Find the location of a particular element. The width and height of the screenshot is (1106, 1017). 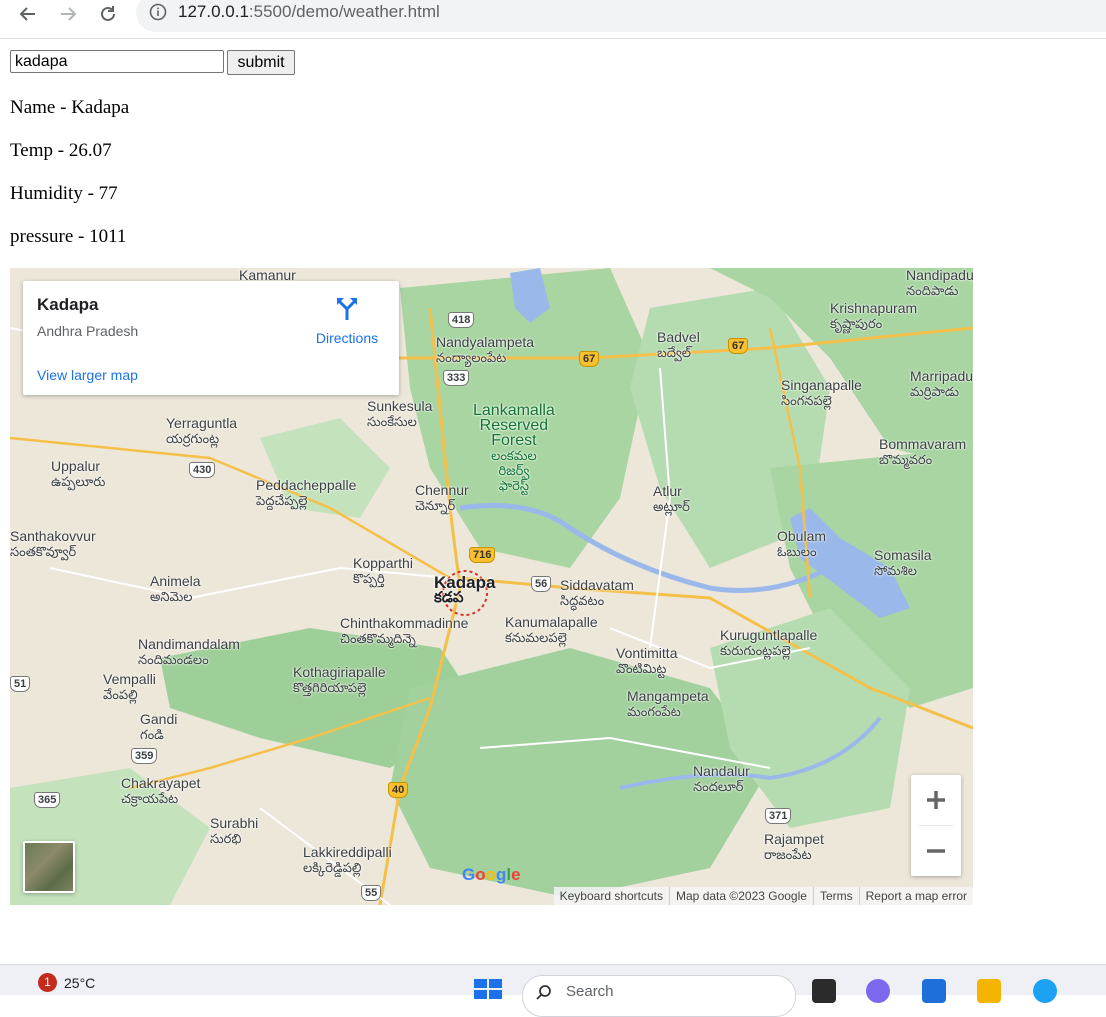

place-label: Vontimitta వొంటిమిట్ట is located at coordinates (647, 661).